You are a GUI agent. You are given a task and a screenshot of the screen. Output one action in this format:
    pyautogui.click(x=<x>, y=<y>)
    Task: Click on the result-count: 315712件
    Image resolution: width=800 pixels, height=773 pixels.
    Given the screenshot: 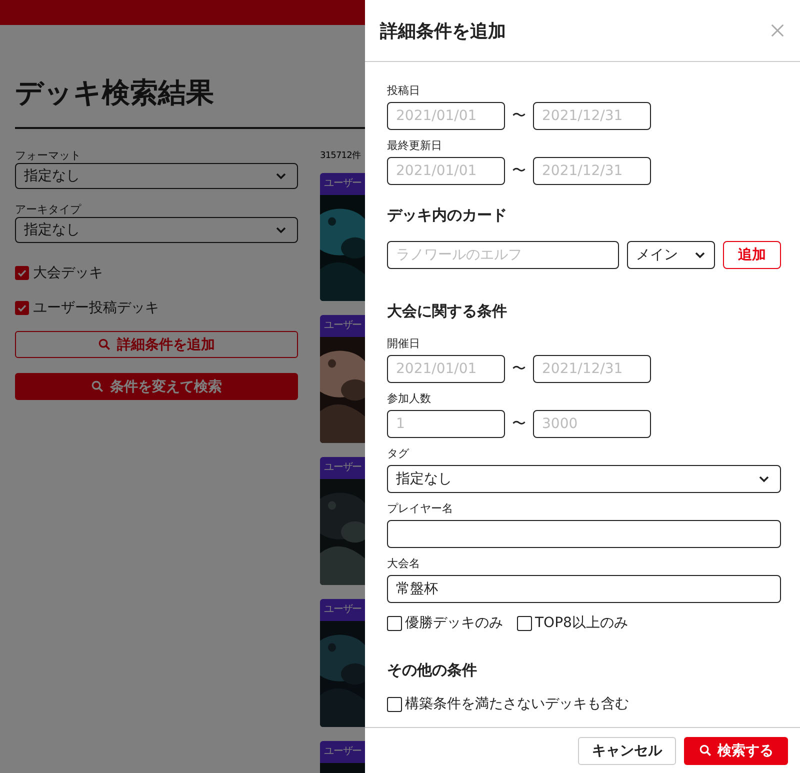 What is the action you would take?
    pyautogui.click(x=341, y=156)
    